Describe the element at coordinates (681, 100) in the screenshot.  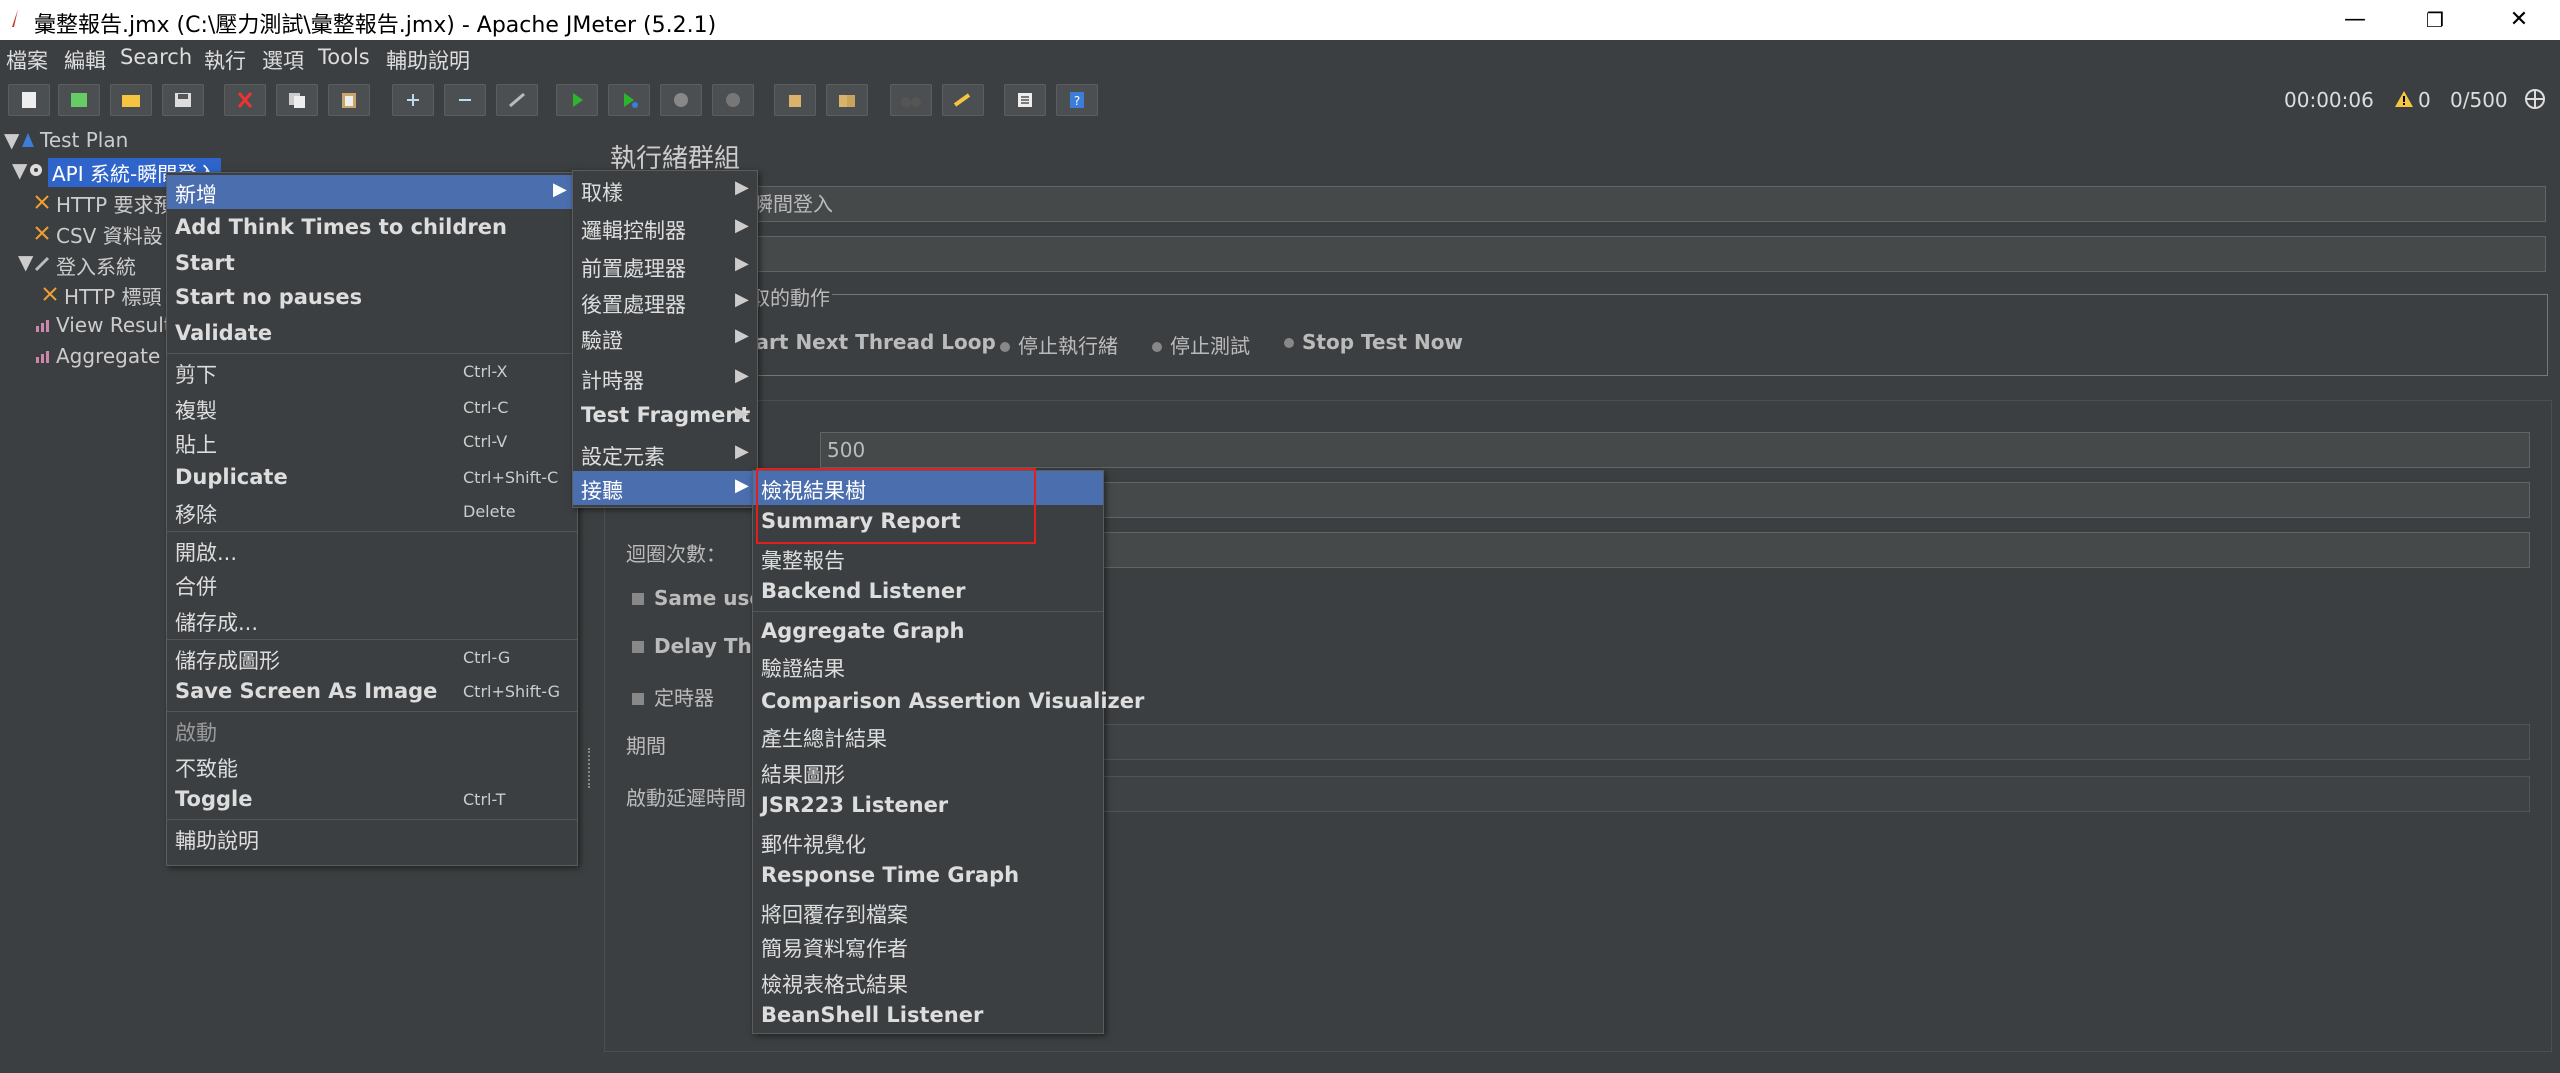
I see `stop-button` at that location.